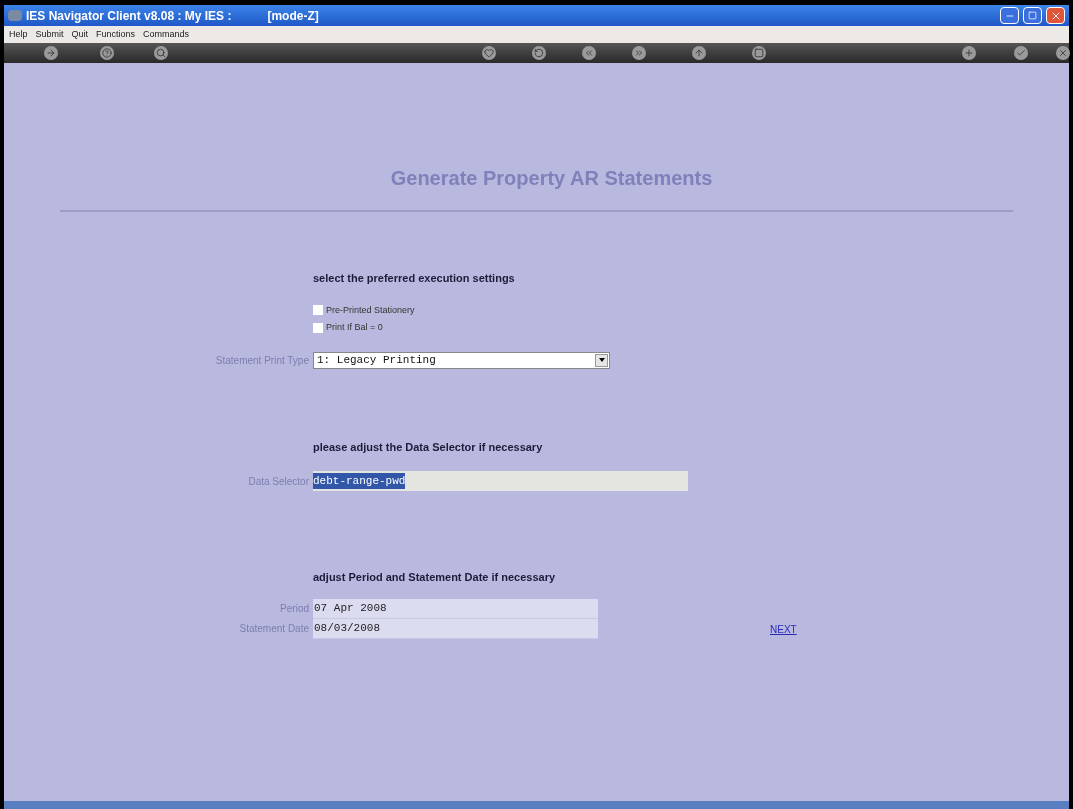 Image resolution: width=1073 pixels, height=809 pixels. Describe the element at coordinates (107, 53) in the screenshot. I see `help-icon` at that location.